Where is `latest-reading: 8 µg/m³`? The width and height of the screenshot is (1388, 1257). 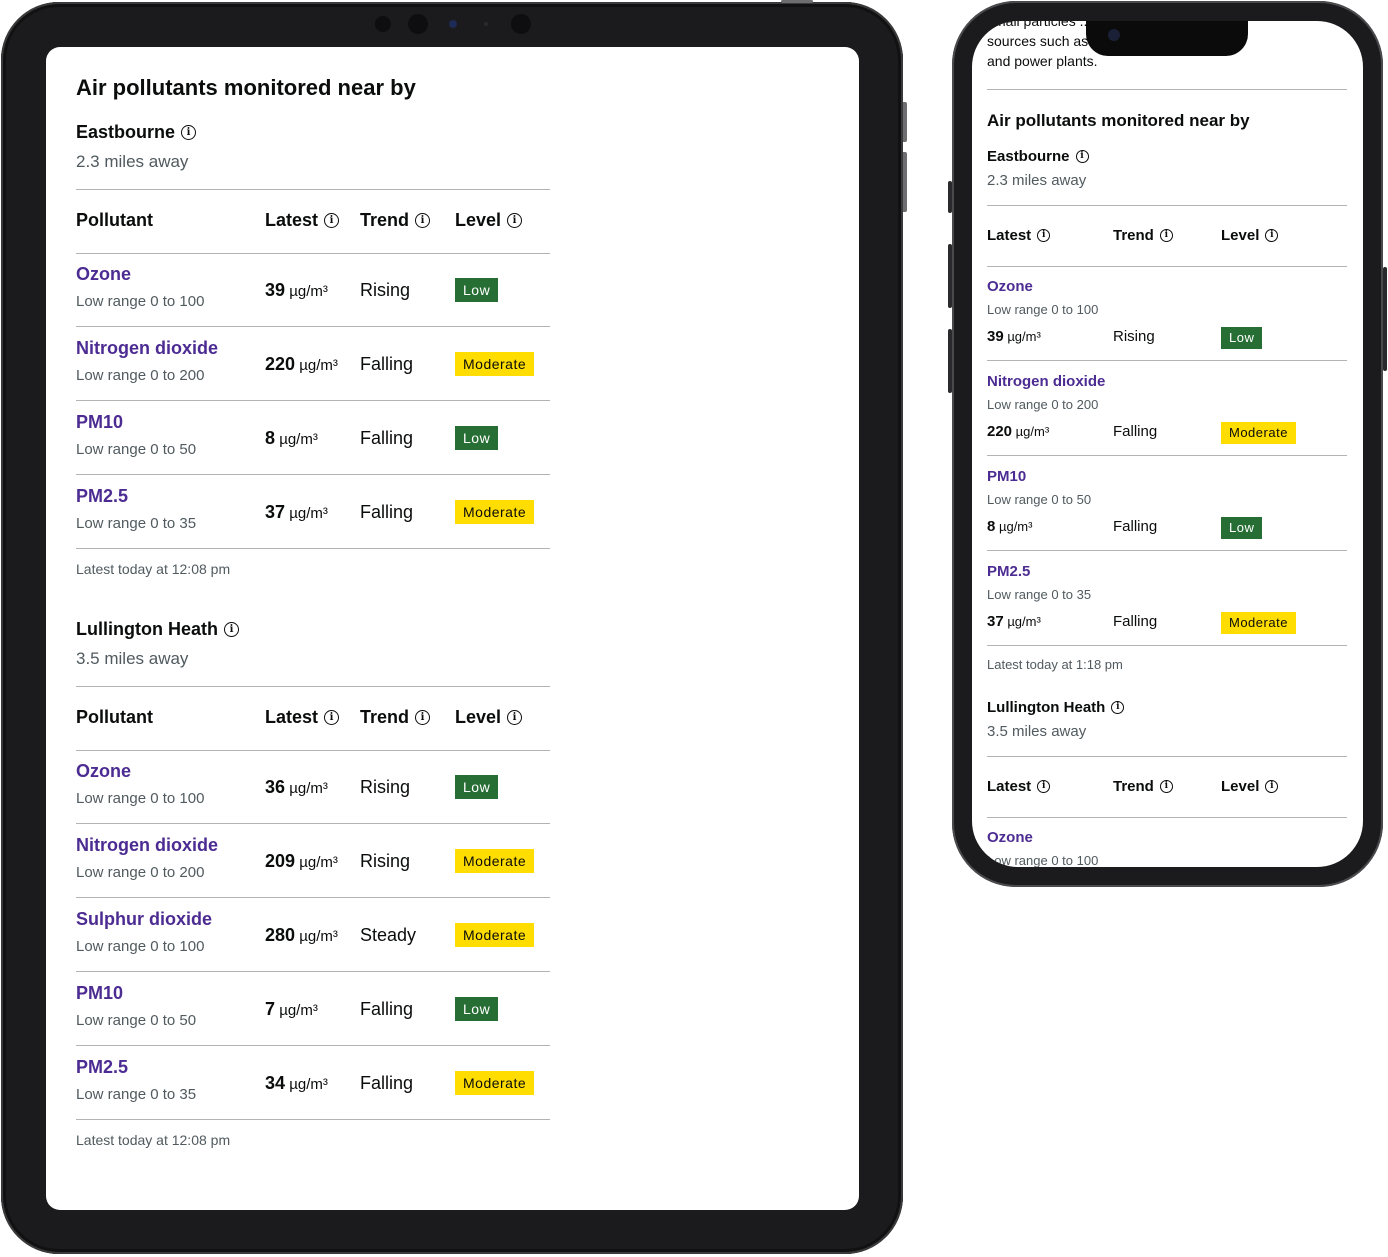
latest-reading: 8 µg/m³ is located at coordinates (1009, 526).